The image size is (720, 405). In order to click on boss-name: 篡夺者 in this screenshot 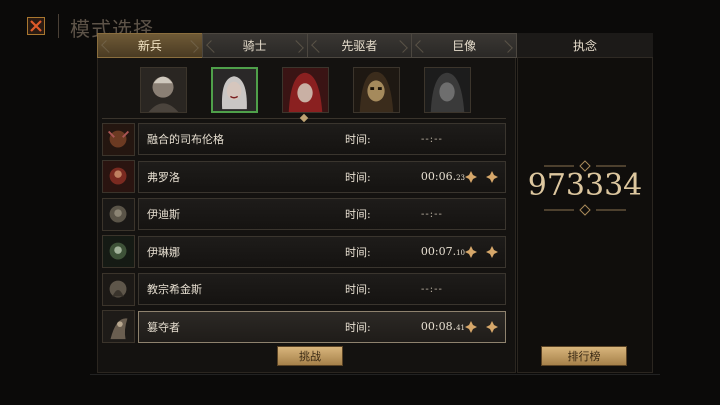, I will do `click(163, 327)`.